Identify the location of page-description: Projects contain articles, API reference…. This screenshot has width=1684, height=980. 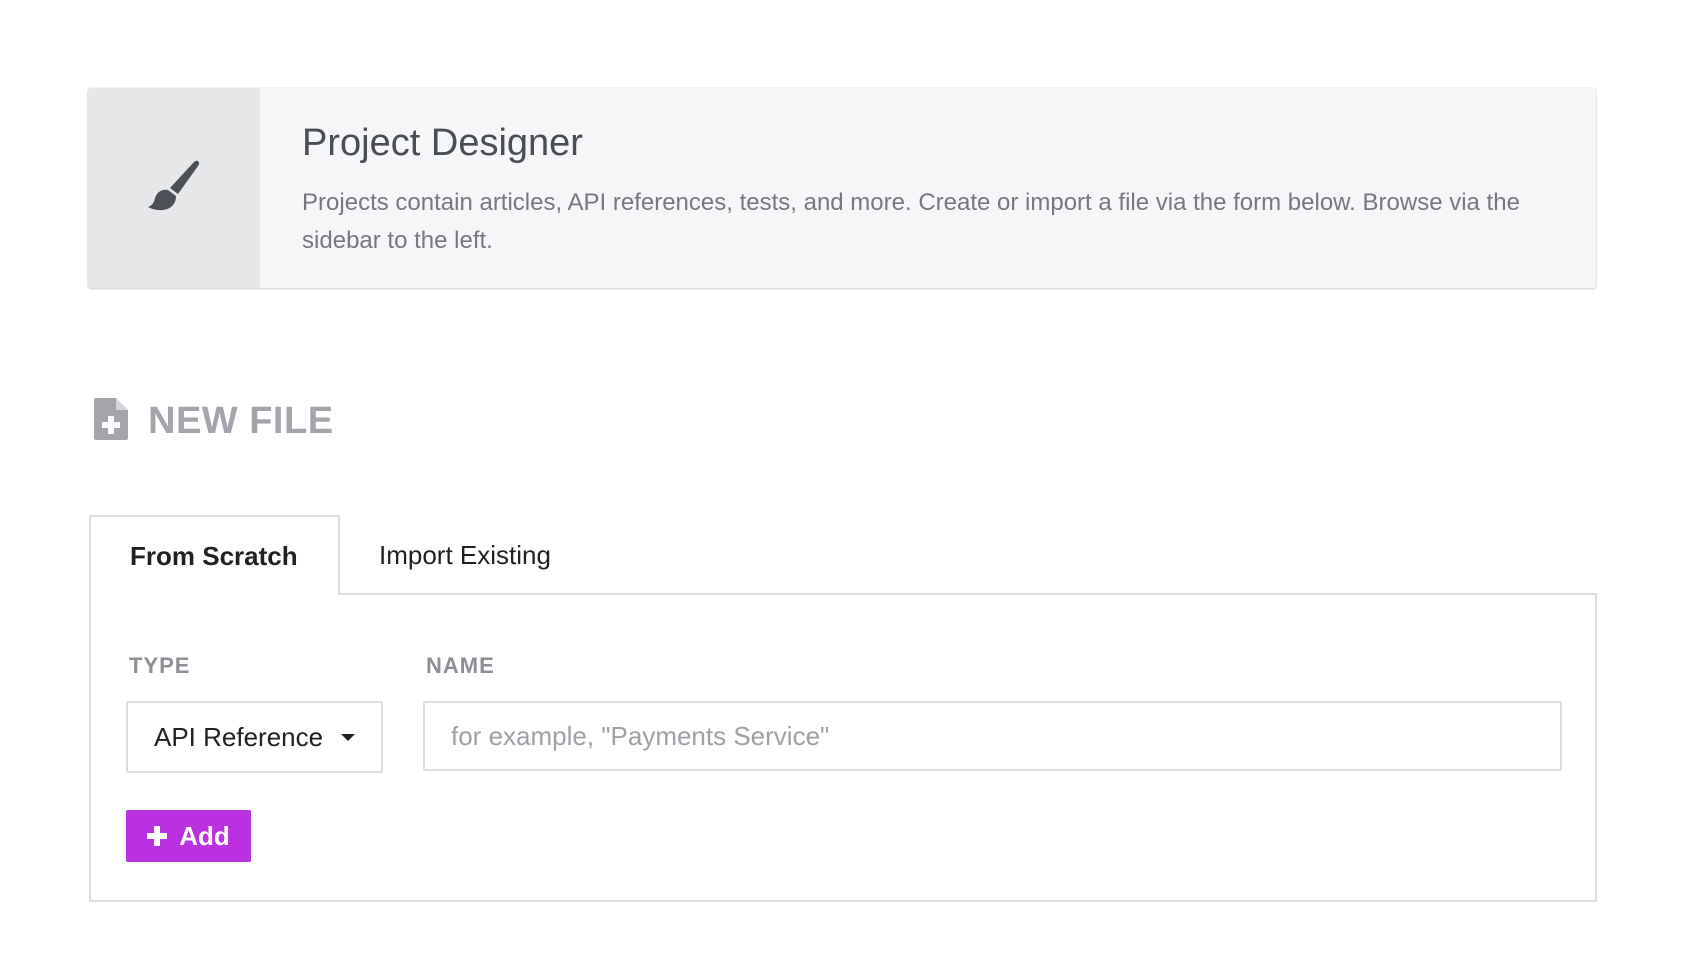
(911, 221).